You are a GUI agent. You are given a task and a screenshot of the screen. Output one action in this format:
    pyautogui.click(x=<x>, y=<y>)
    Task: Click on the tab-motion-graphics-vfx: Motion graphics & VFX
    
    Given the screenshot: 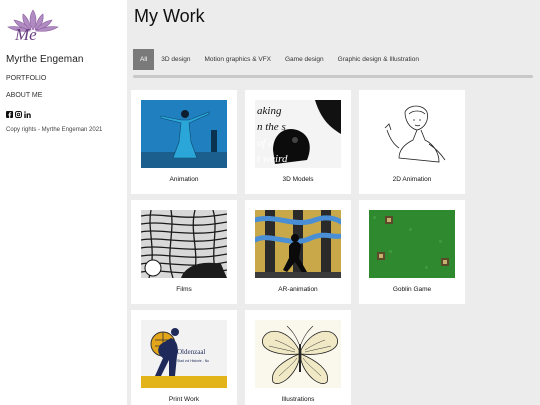 What is the action you would take?
    pyautogui.click(x=238, y=59)
    